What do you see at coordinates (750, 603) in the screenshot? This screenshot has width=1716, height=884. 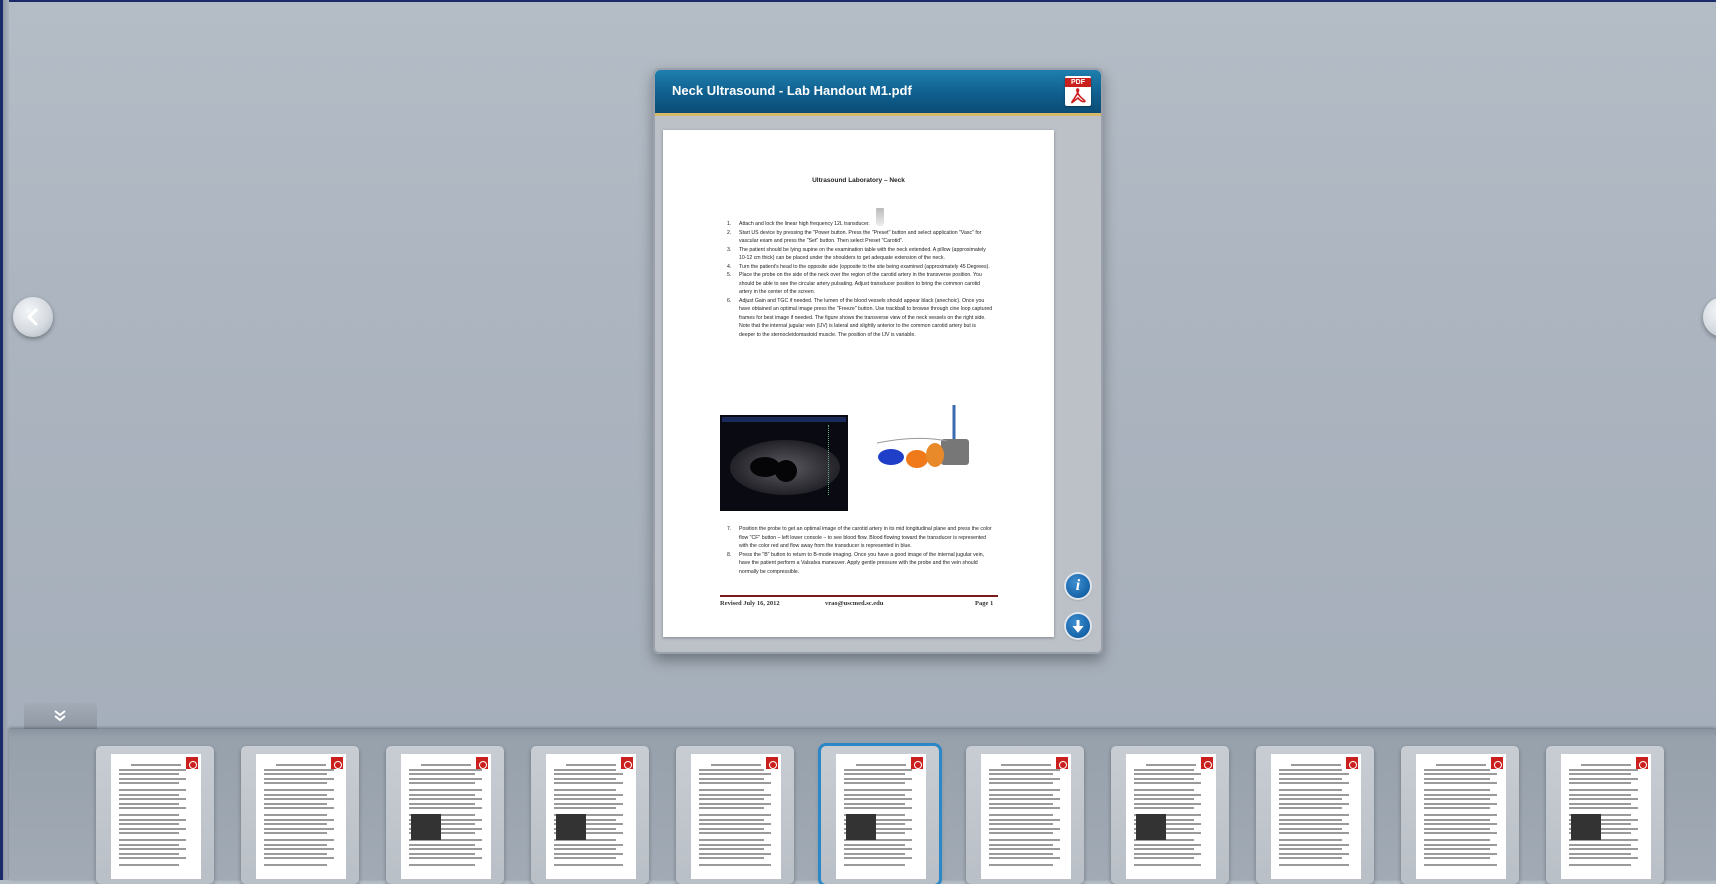 I see `footer-revised: Revised July 16, 2012` at bounding box center [750, 603].